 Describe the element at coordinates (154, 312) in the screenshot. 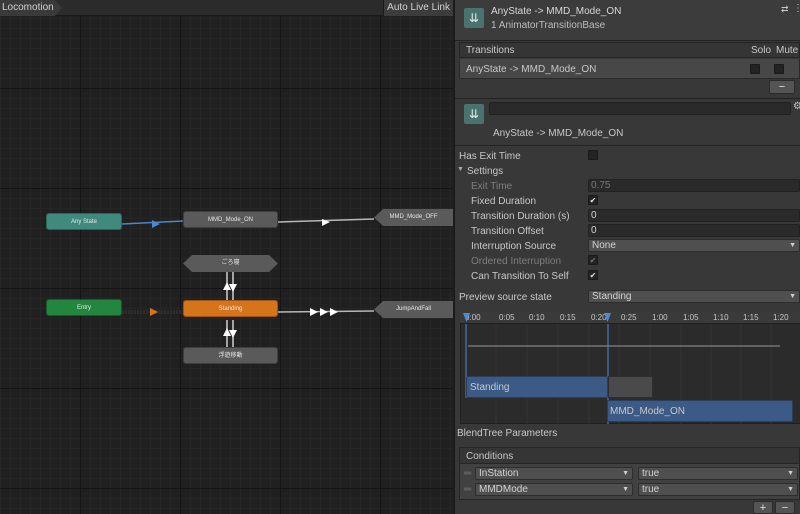

I see `default-transition-arrow` at that location.